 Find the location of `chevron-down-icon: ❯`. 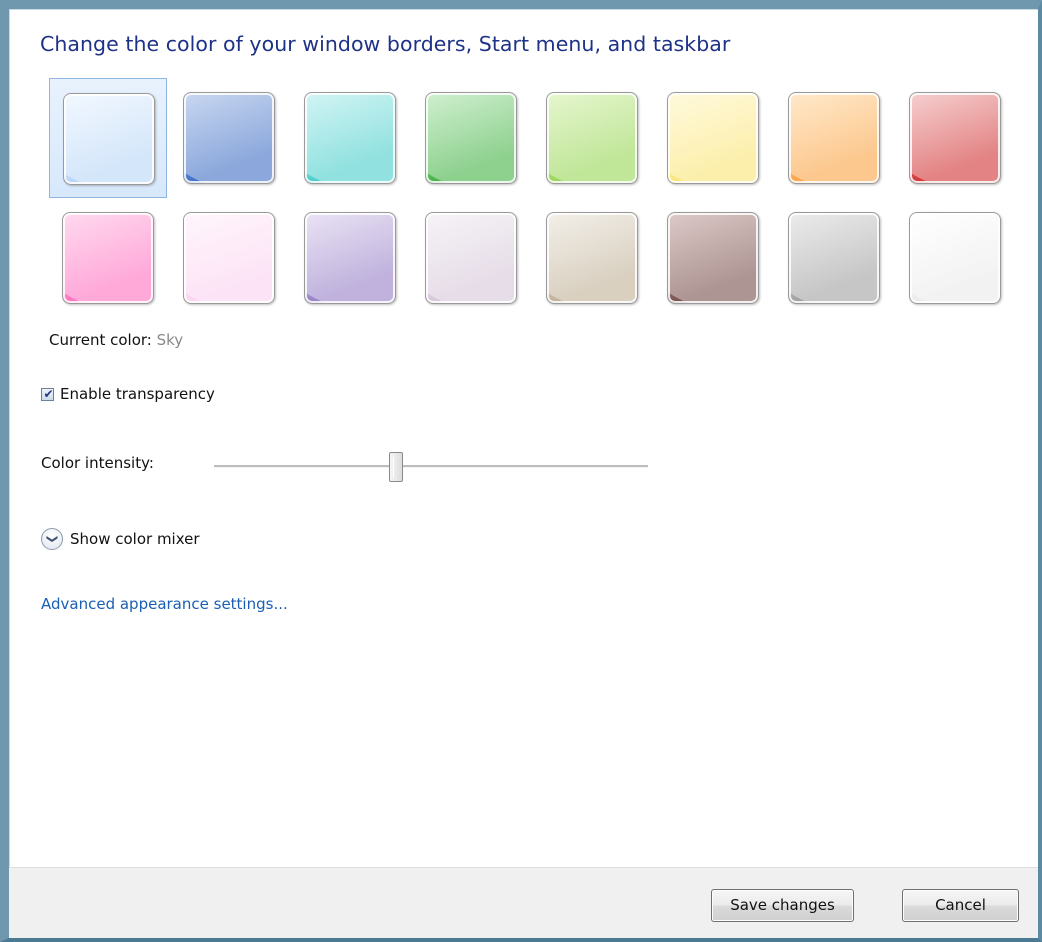

chevron-down-icon: ❯ is located at coordinates (52, 539).